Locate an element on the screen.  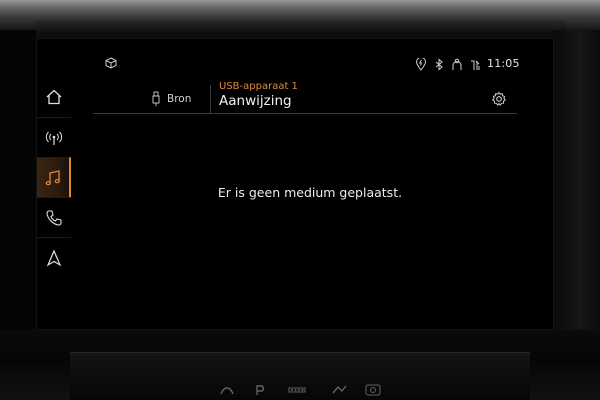
cube-icon is located at coordinates (111, 63).